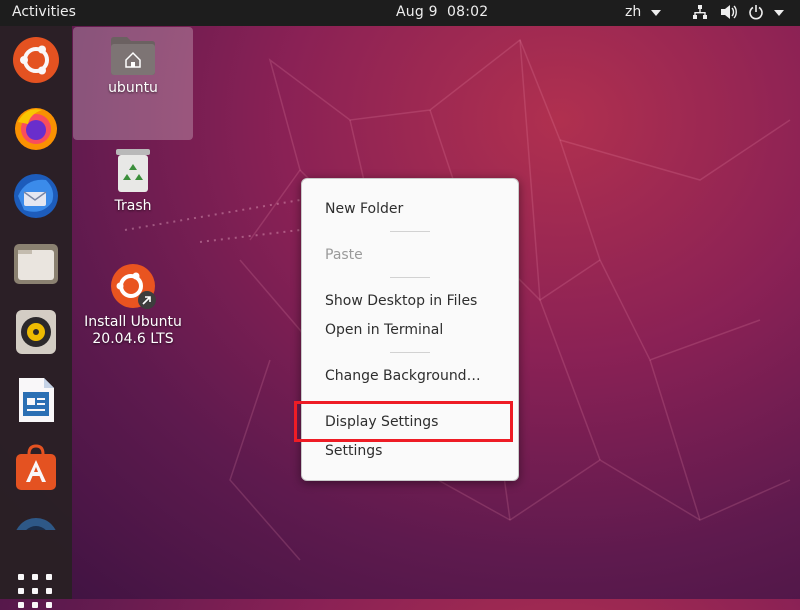 This screenshot has height=610, width=800. I want to click on volume-icon, so click(729, 14).